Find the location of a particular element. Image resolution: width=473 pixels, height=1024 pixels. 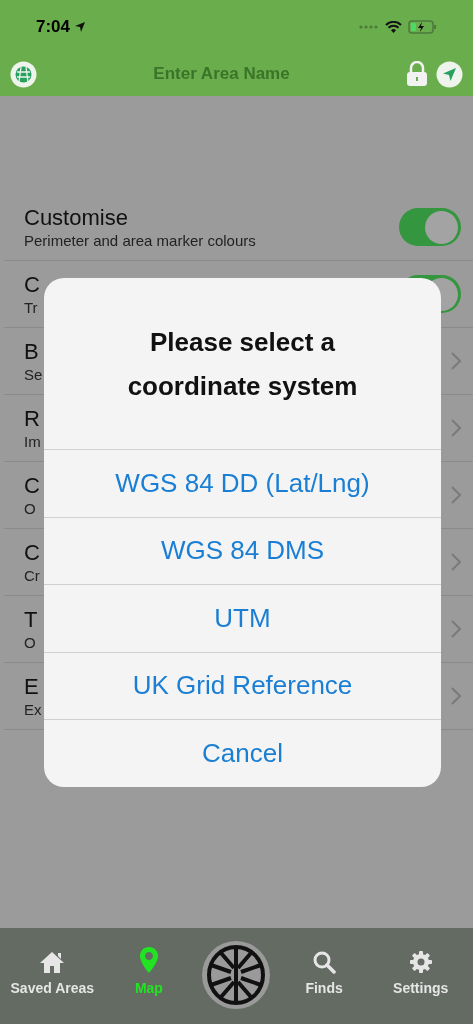

toggle-switch is located at coordinates (430, 227).